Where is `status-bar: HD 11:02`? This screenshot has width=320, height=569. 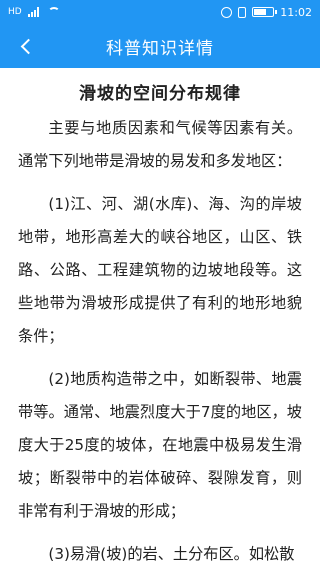
status-bar: HD 11:02 is located at coordinates (160, 12).